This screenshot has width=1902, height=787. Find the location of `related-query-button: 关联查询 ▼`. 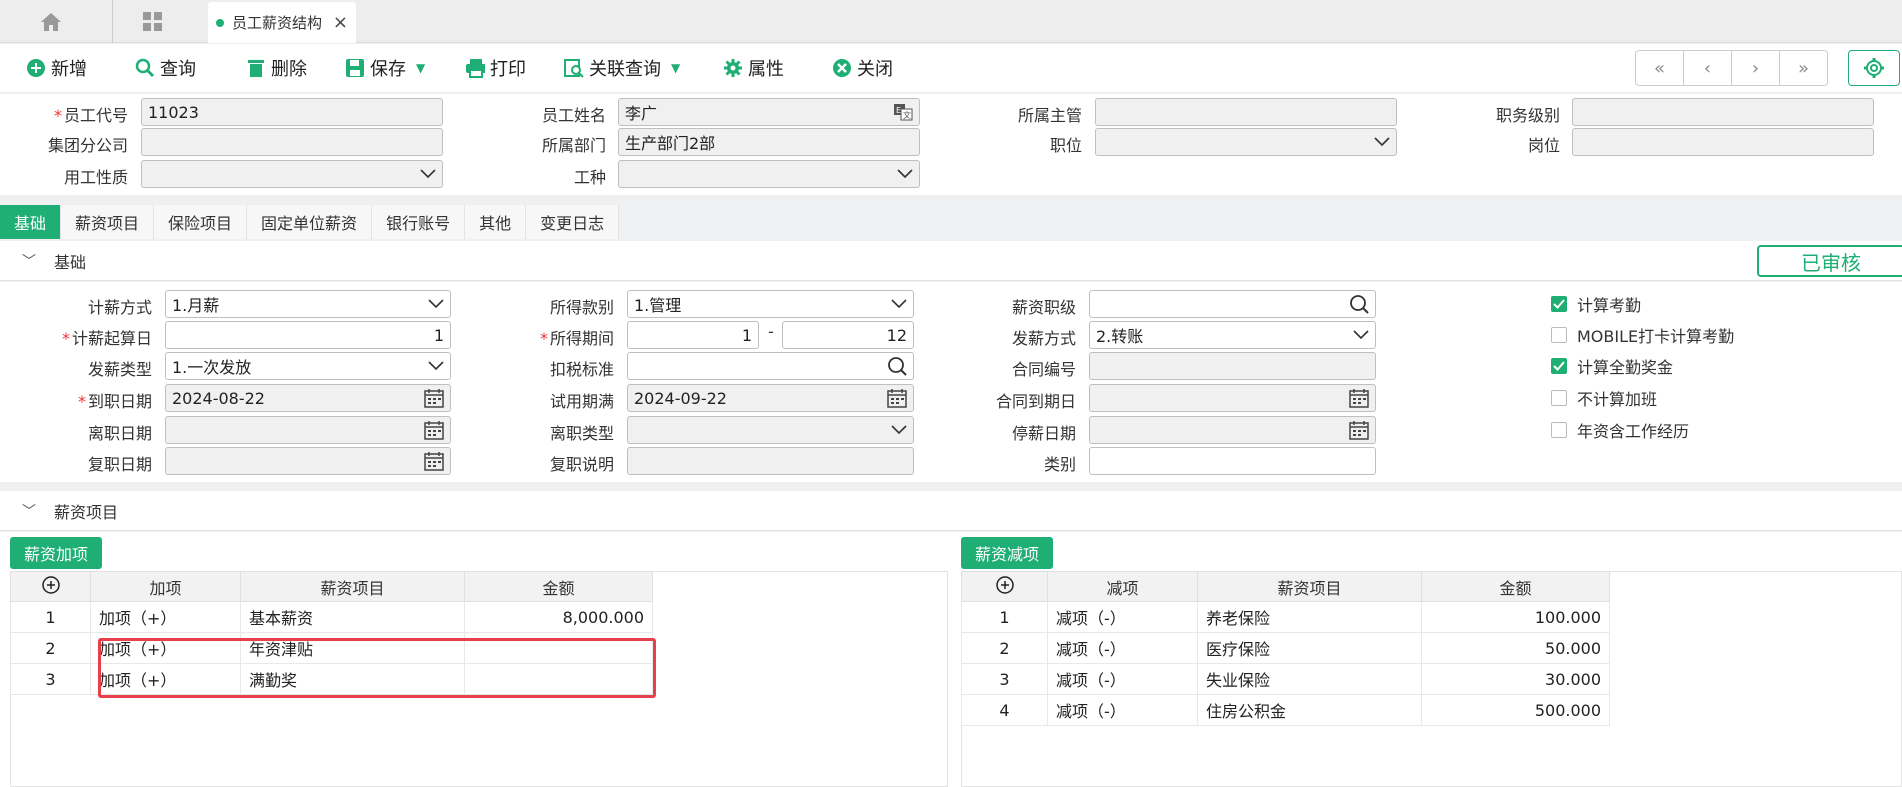

related-query-button: 关联查询 ▼ is located at coordinates (622, 68).